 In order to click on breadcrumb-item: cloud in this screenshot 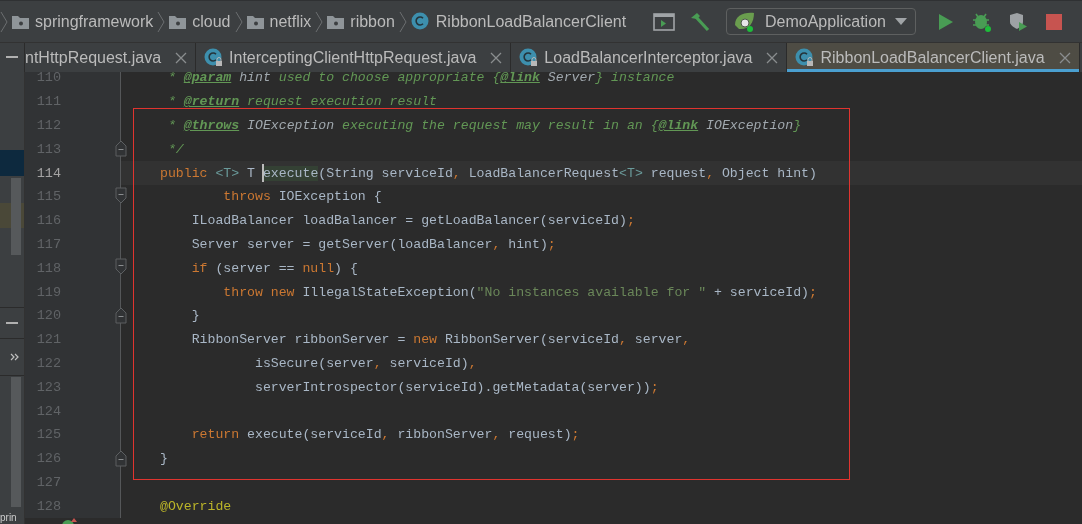, I will do `click(200, 21)`.